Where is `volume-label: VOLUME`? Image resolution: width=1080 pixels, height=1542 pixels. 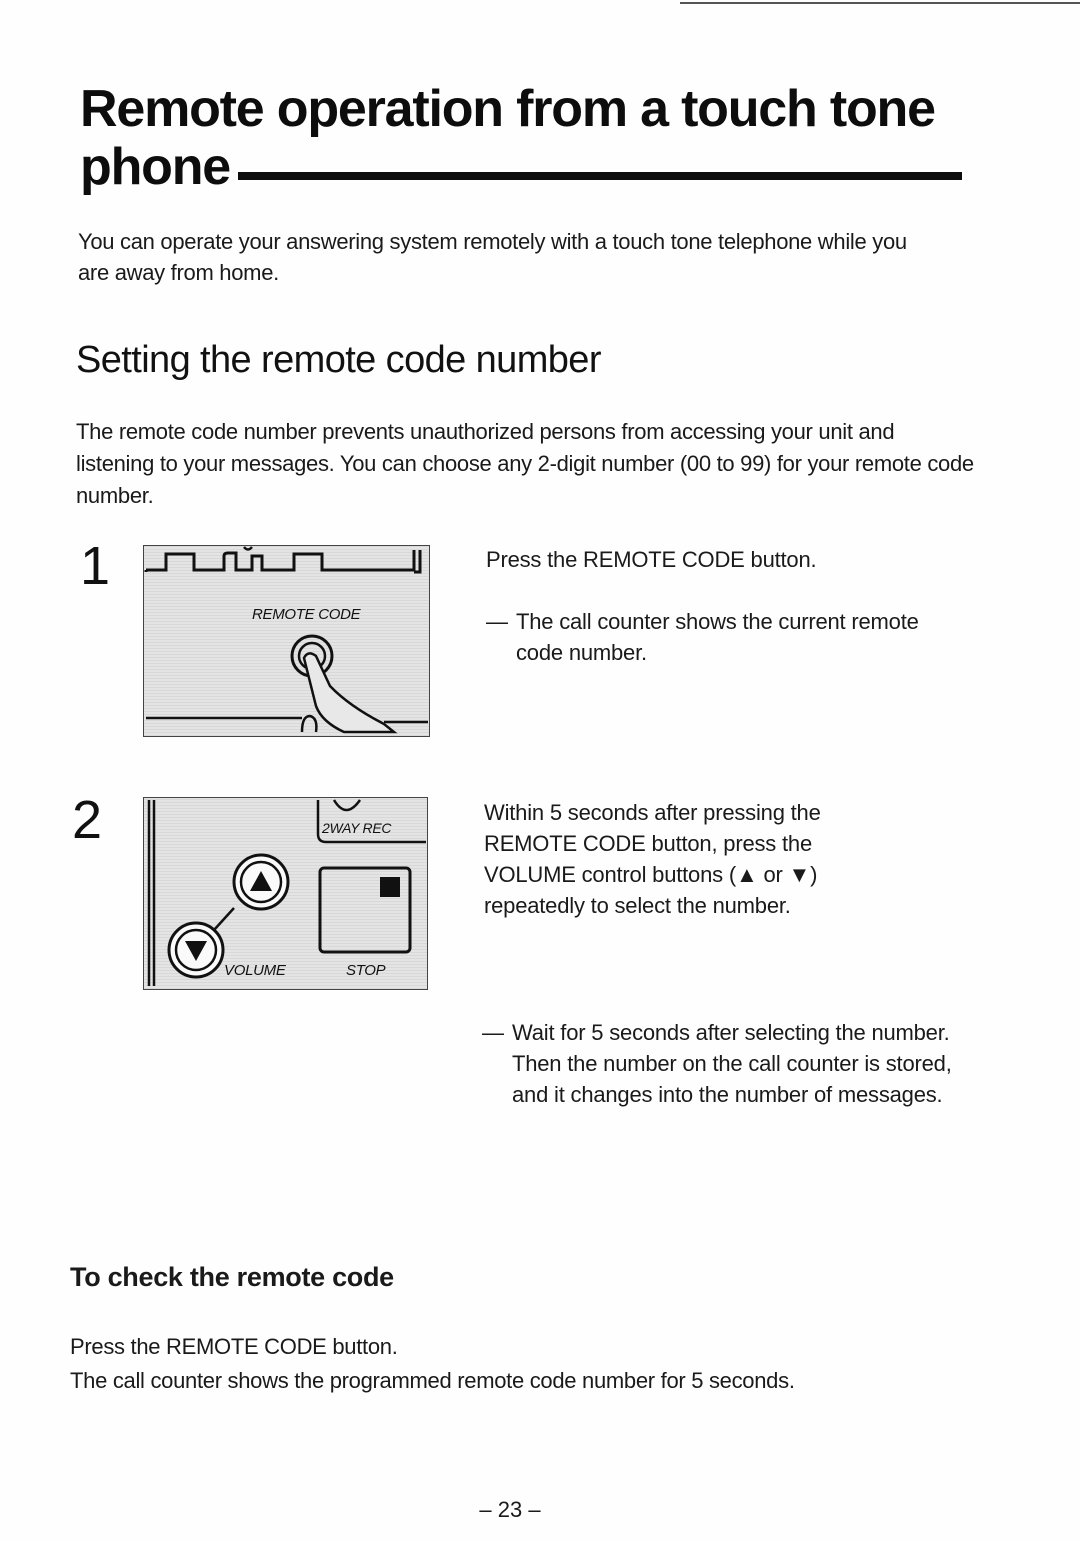
volume-label: VOLUME is located at coordinates (255, 970).